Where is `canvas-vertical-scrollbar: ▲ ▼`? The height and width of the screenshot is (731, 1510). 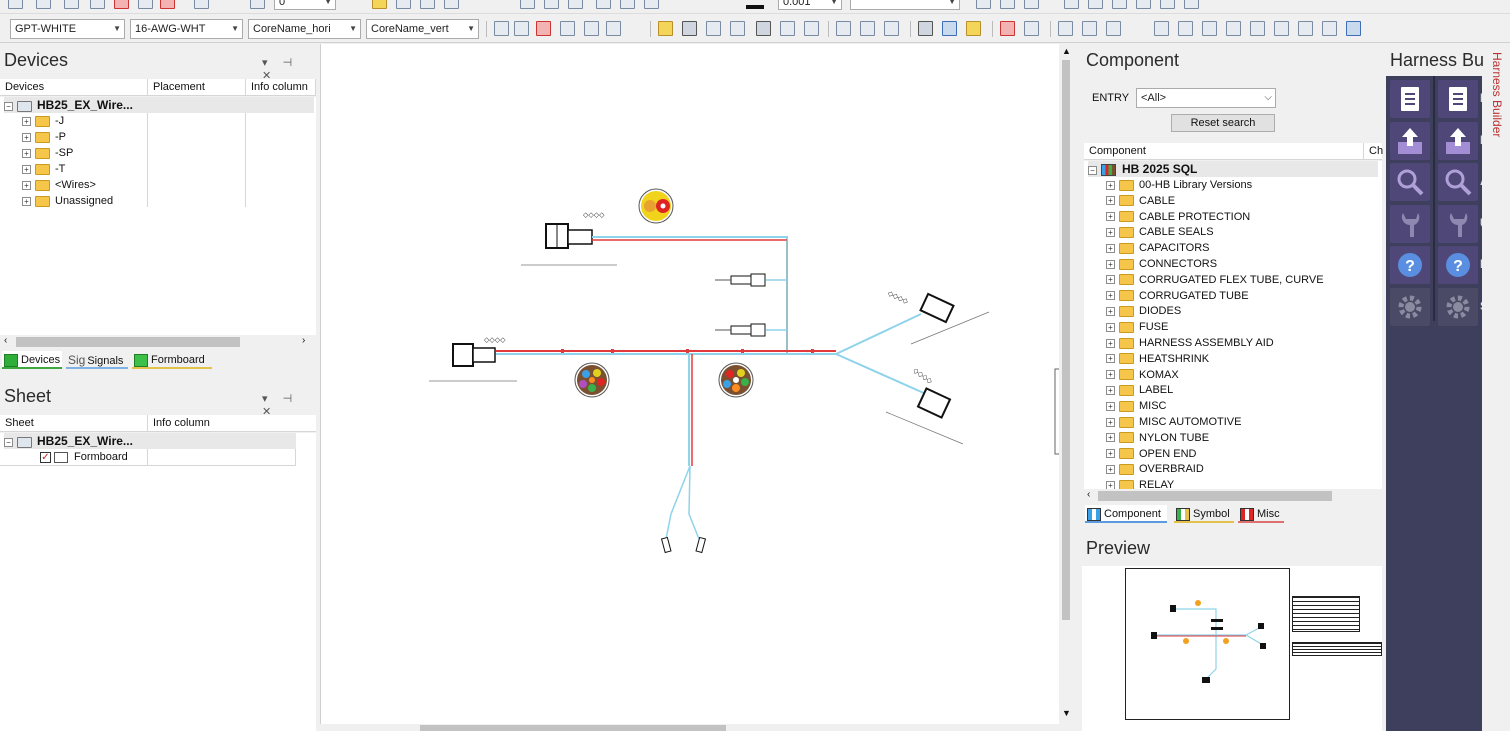
canvas-vertical-scrollbar: ▲ ▼ is located at coordinates (1066, 384).